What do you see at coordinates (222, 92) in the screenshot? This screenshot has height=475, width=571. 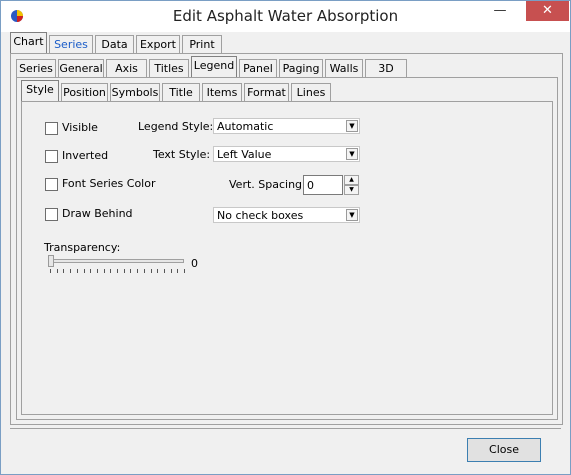 I see `tab-items: Items` at bounding box center [222, 92].